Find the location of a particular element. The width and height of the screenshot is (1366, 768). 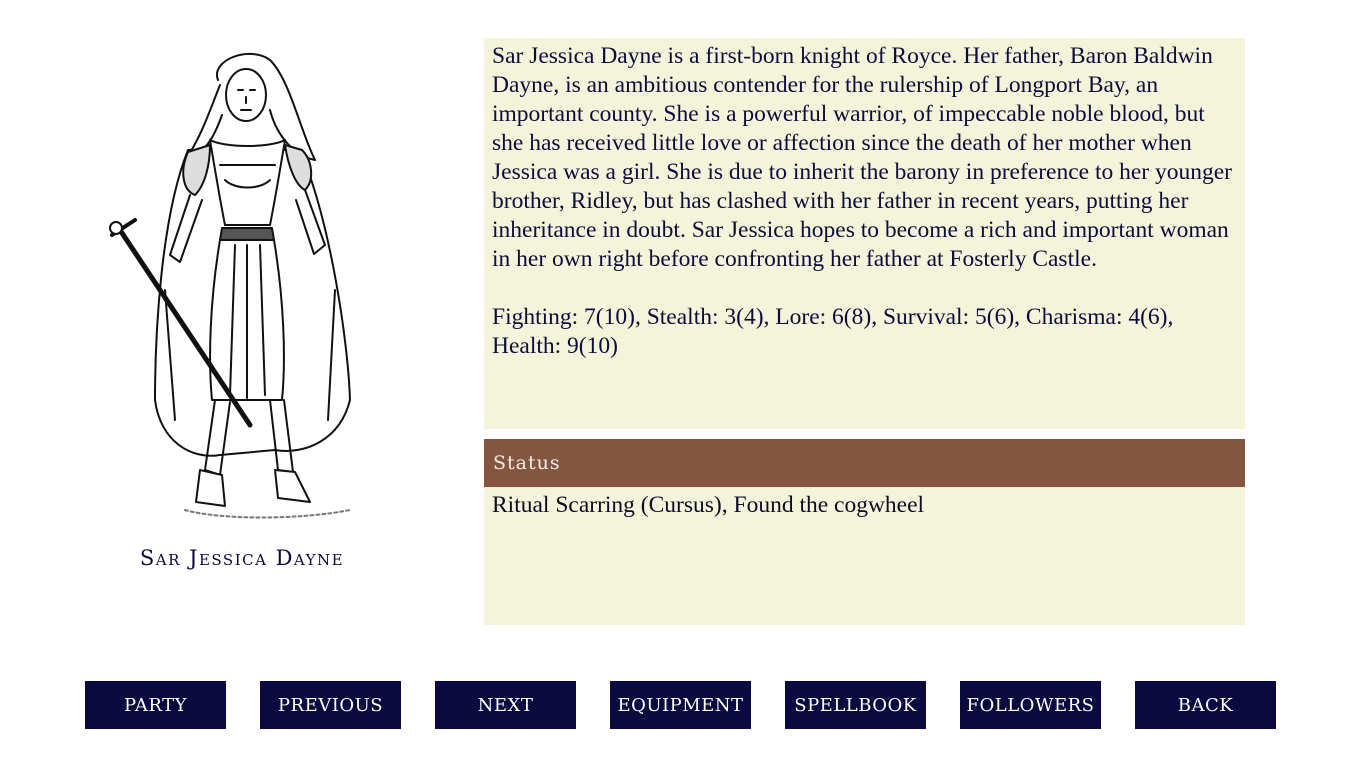

knight-portrait-icon is located at coordinates (230, 285).